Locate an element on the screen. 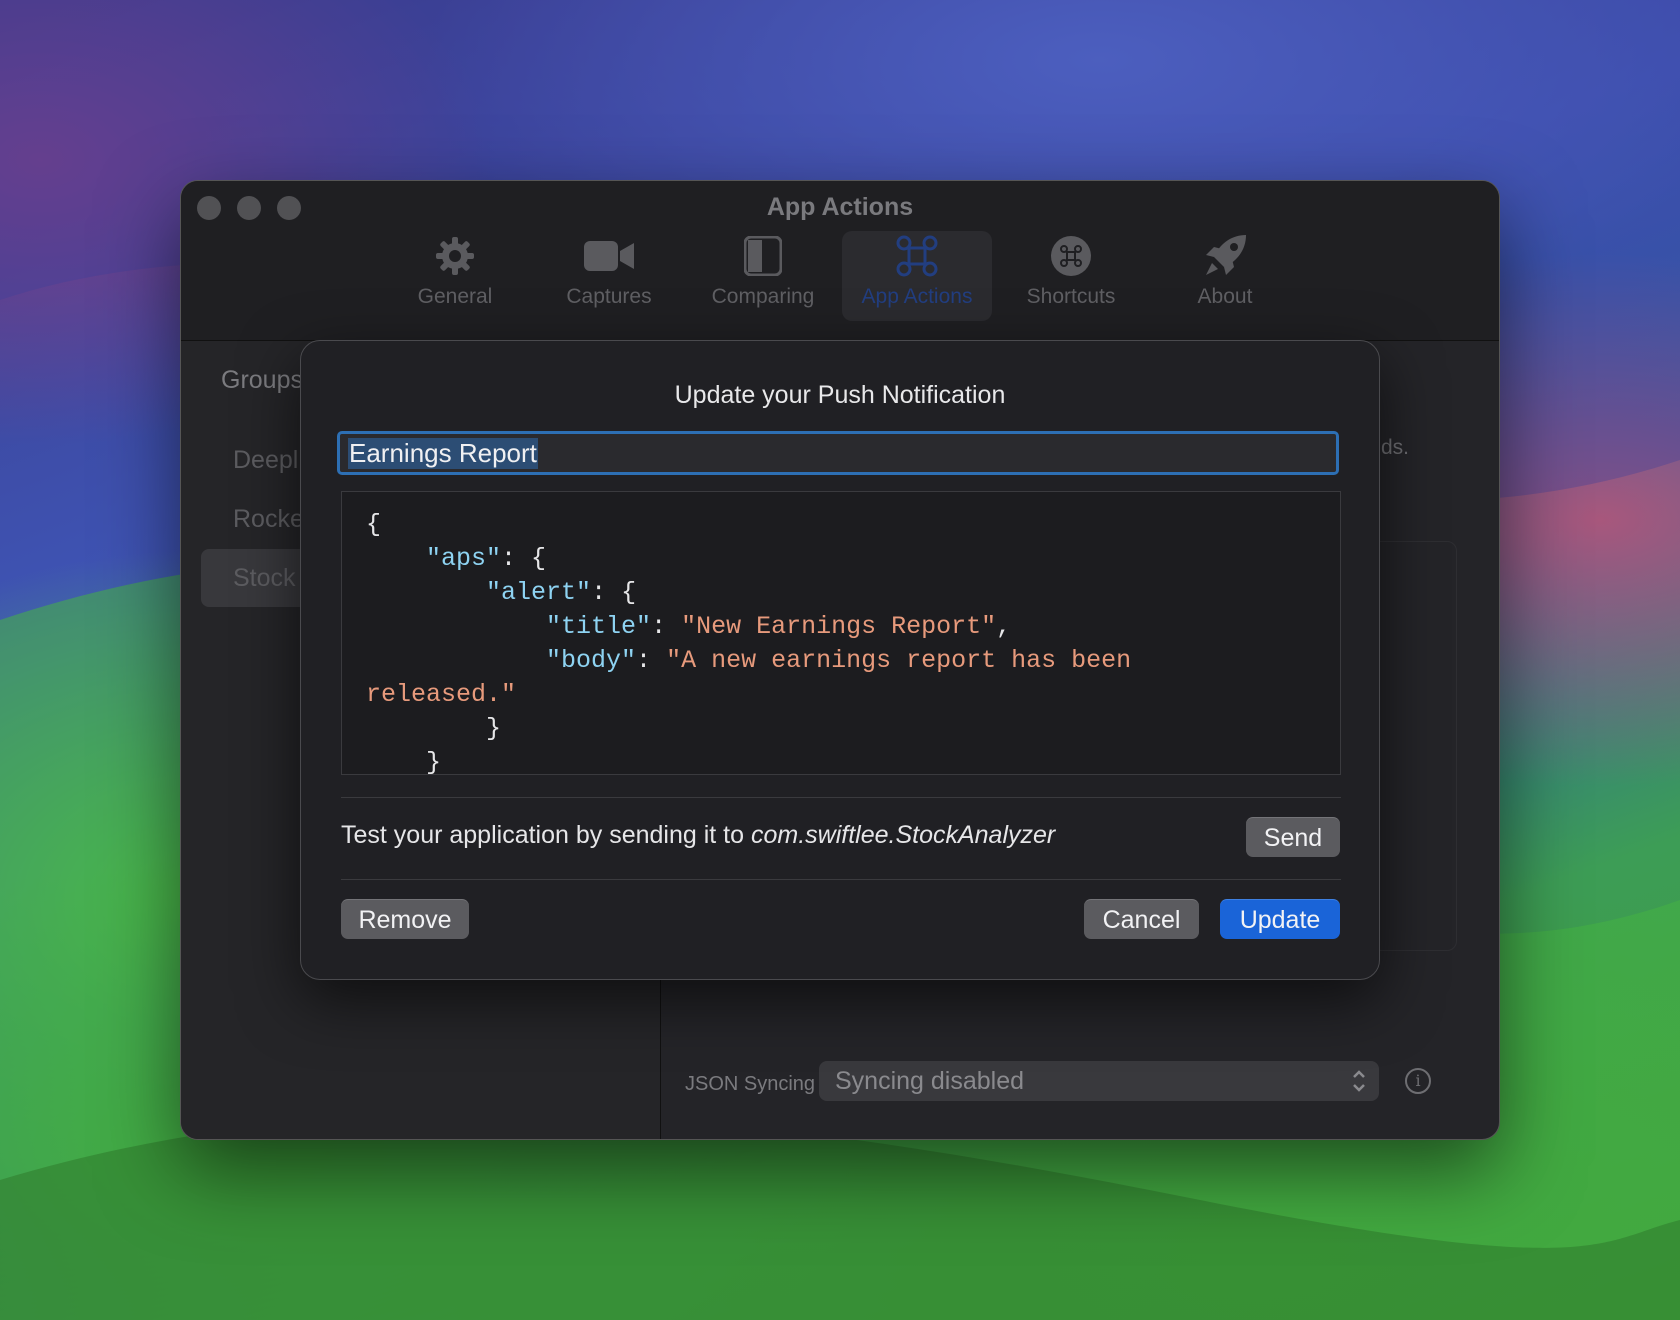 The height and width of the screenshot is (1320, 1680). background-partial-text: ds. is located at coordinates (1395, 447).